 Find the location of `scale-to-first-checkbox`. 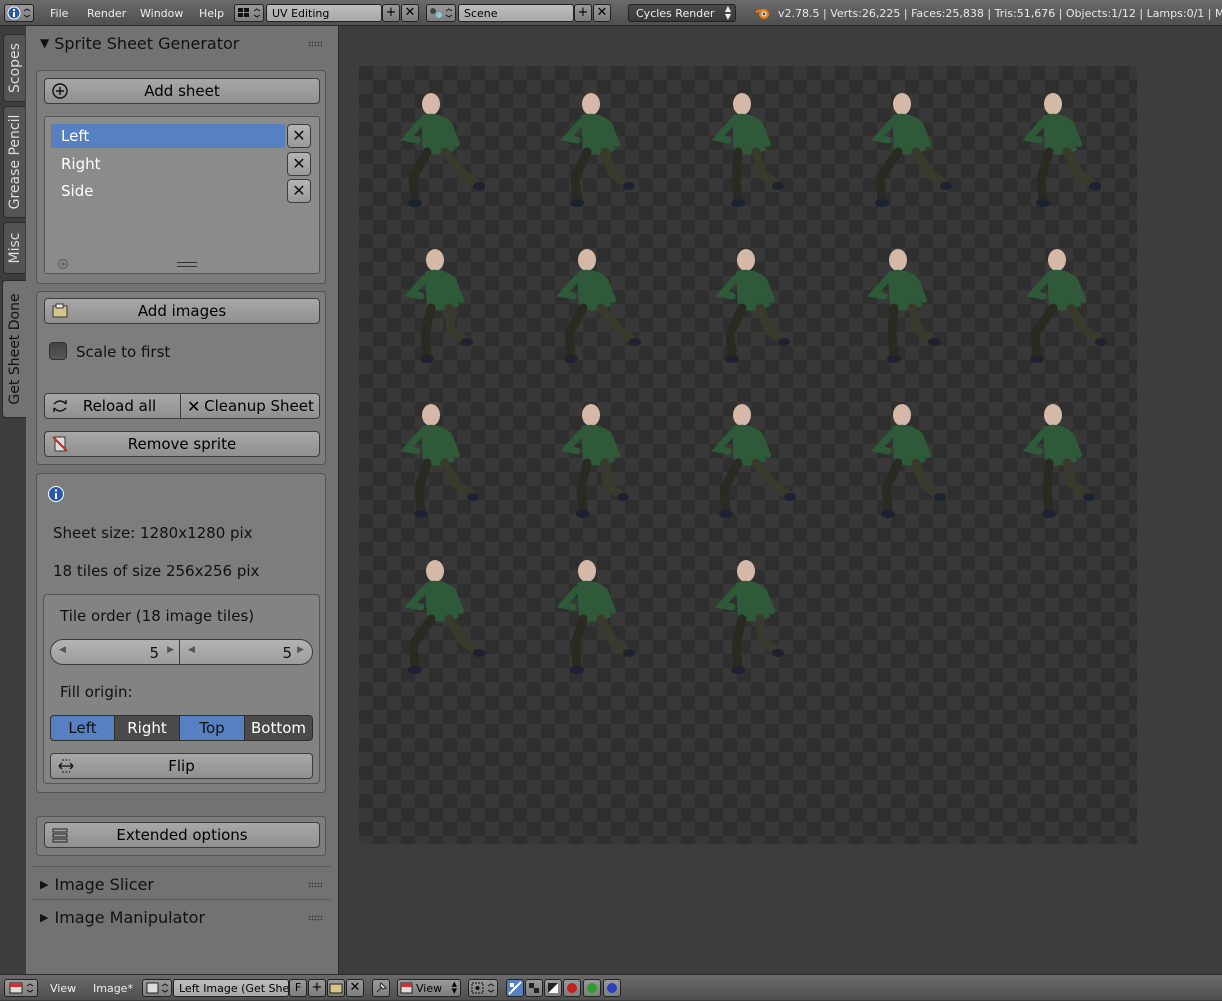

scale-to-first-checkbox is located at coordinates (58, 351).